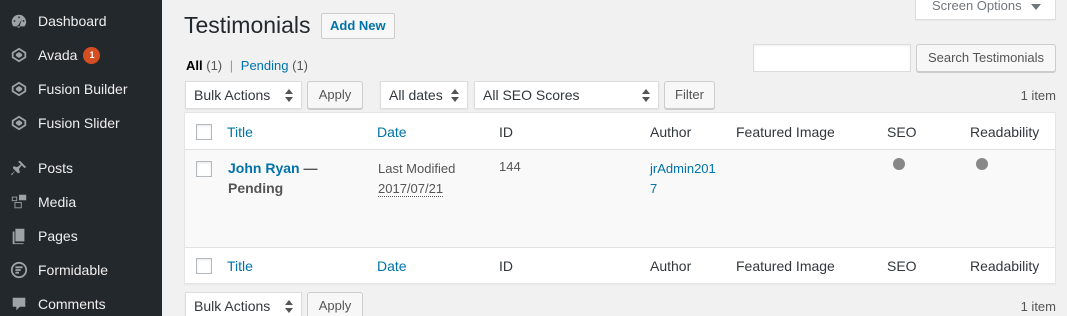 This screenshot has height=316, width=1067. Describe the element at coordinates (506, 132) in the screenshot. I see `column-id: ID` at that location.